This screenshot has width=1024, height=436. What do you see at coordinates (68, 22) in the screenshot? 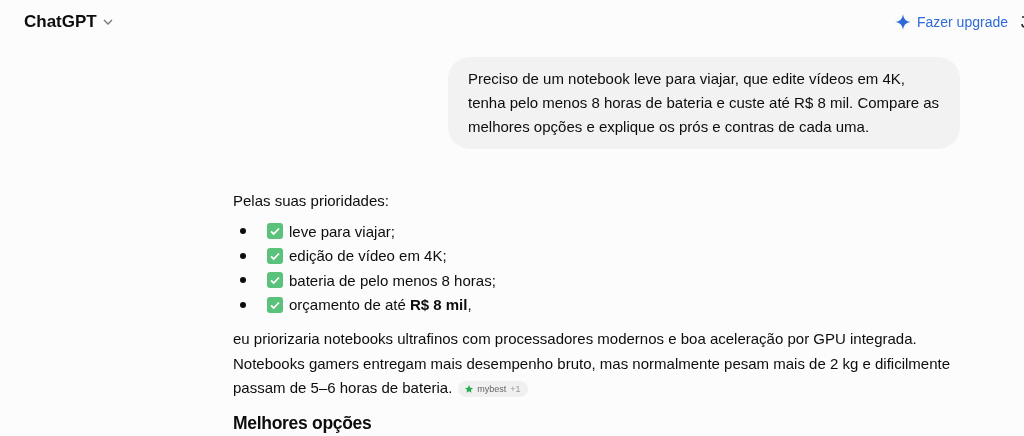
I see `model-selector: ChatGPT` at bounding box center [68, 22].